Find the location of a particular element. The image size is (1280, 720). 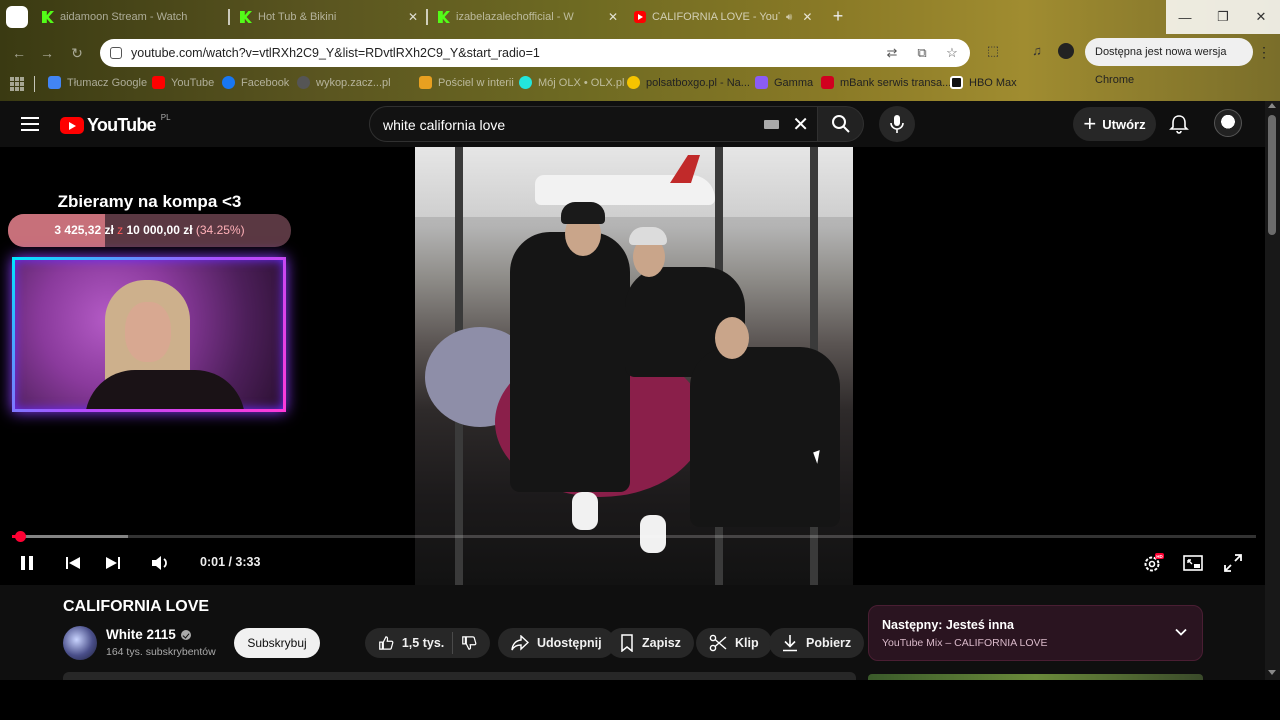

bookmark-item: Facebook is located at coordinates (255, 82).